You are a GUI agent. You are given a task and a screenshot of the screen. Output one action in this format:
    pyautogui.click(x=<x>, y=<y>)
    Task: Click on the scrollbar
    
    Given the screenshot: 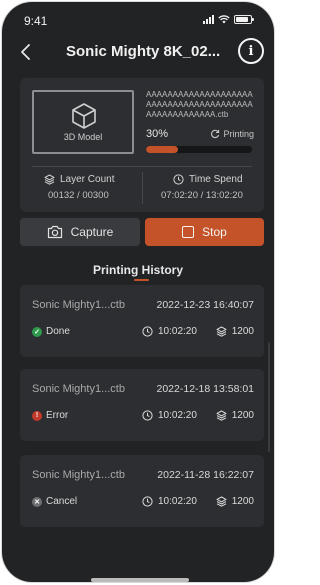 What is the action you would take?
    pyautogui.click(x=269, y=397)
    